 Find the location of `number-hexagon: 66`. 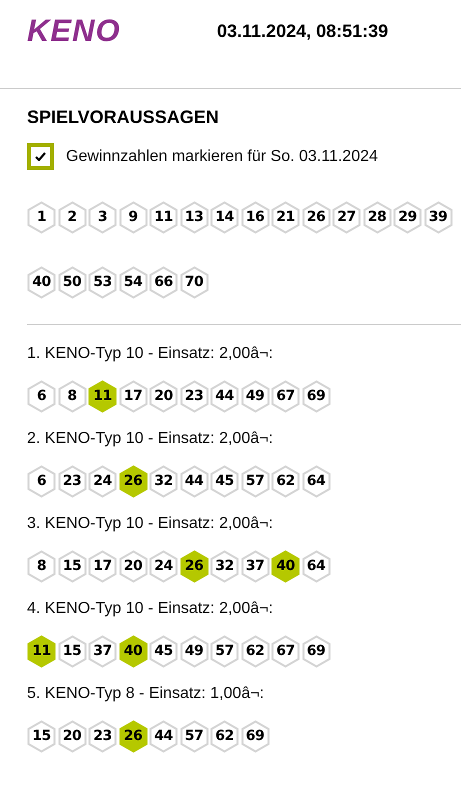

number-hexagon: 66 is located at coordinates (163, 282).